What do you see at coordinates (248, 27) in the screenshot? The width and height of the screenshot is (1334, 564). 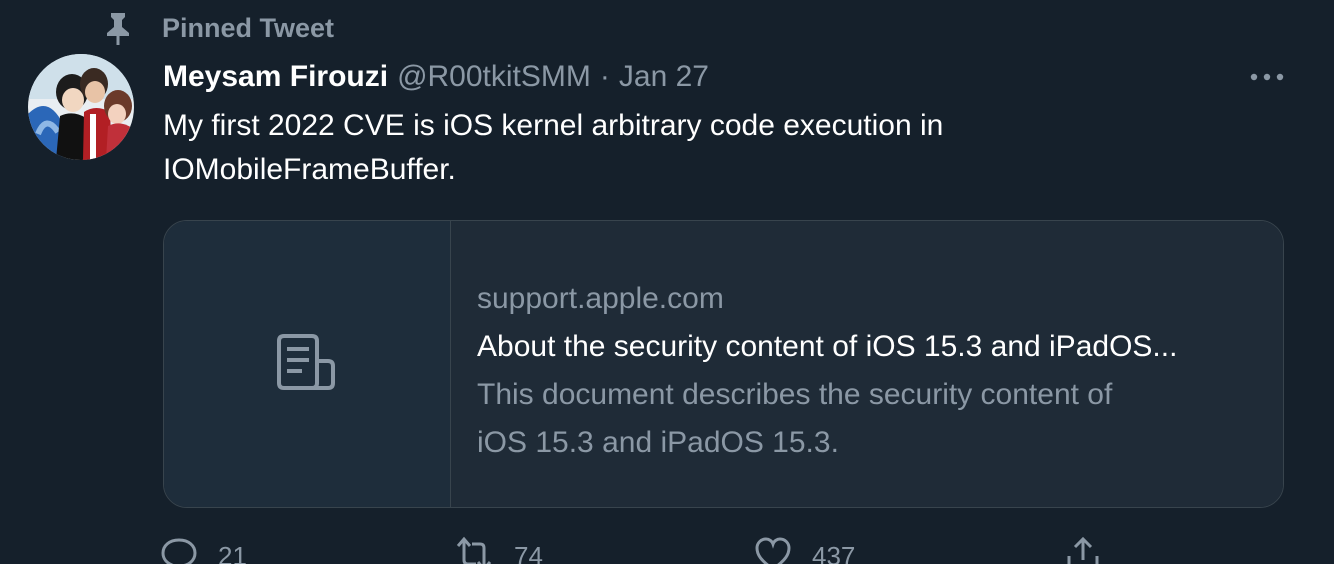 I see `pinned-label: Pinned Tweet` at bounding box center [248, 27].